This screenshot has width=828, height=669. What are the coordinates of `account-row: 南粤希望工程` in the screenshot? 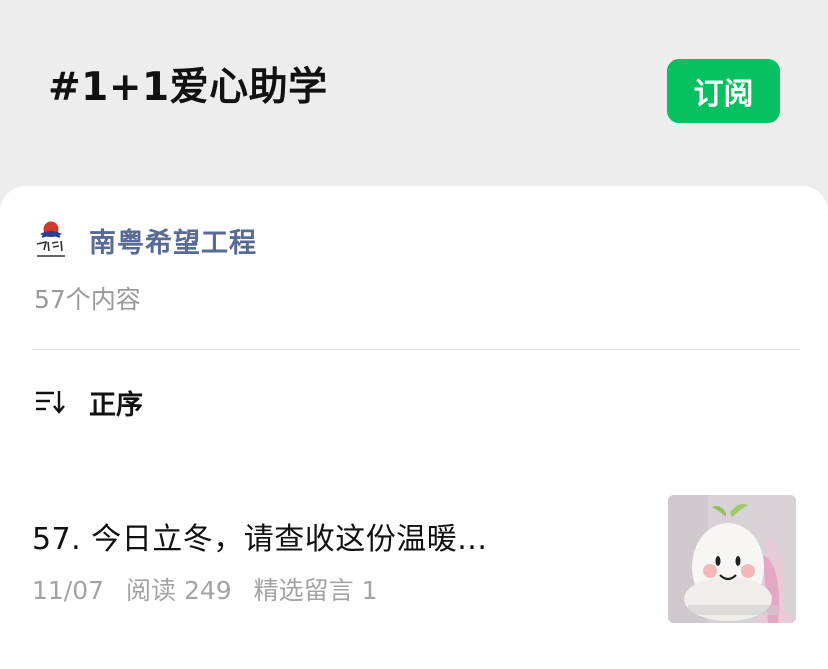 It's located at (145, 240).